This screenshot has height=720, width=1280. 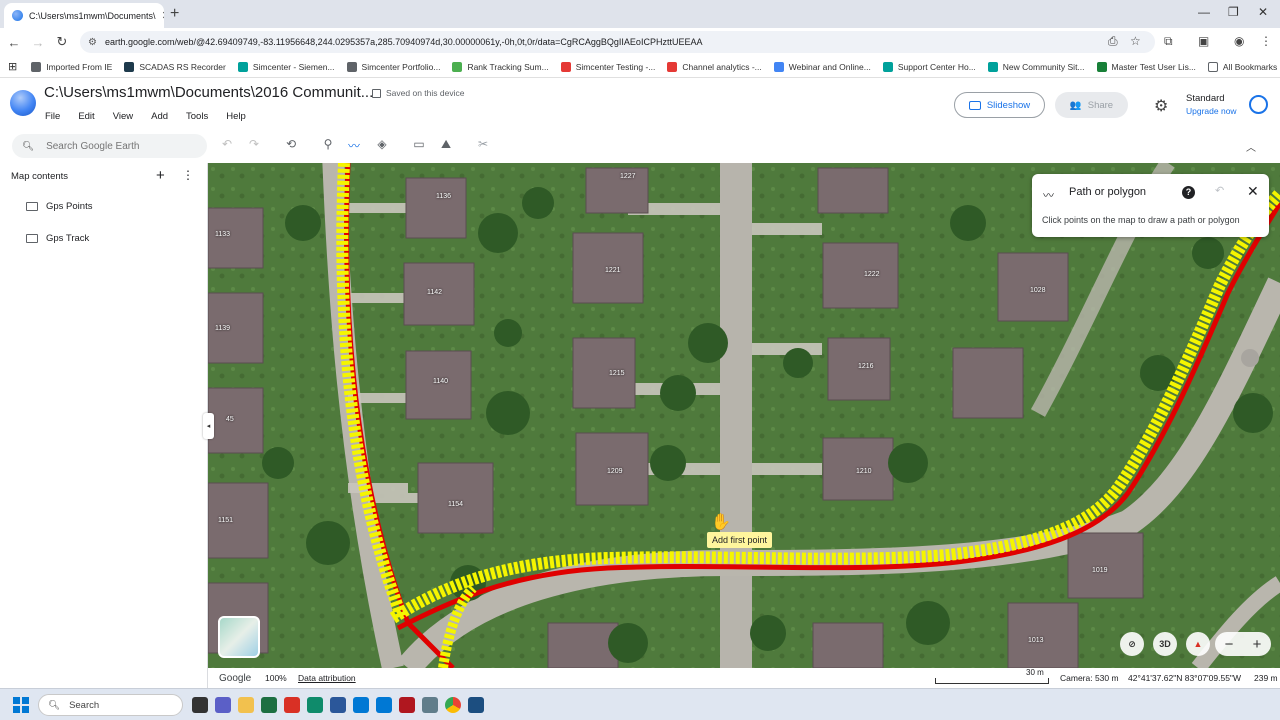 I want to click on bookmark-item: SCADAS RS Recorder, so click(x=174, y=66).